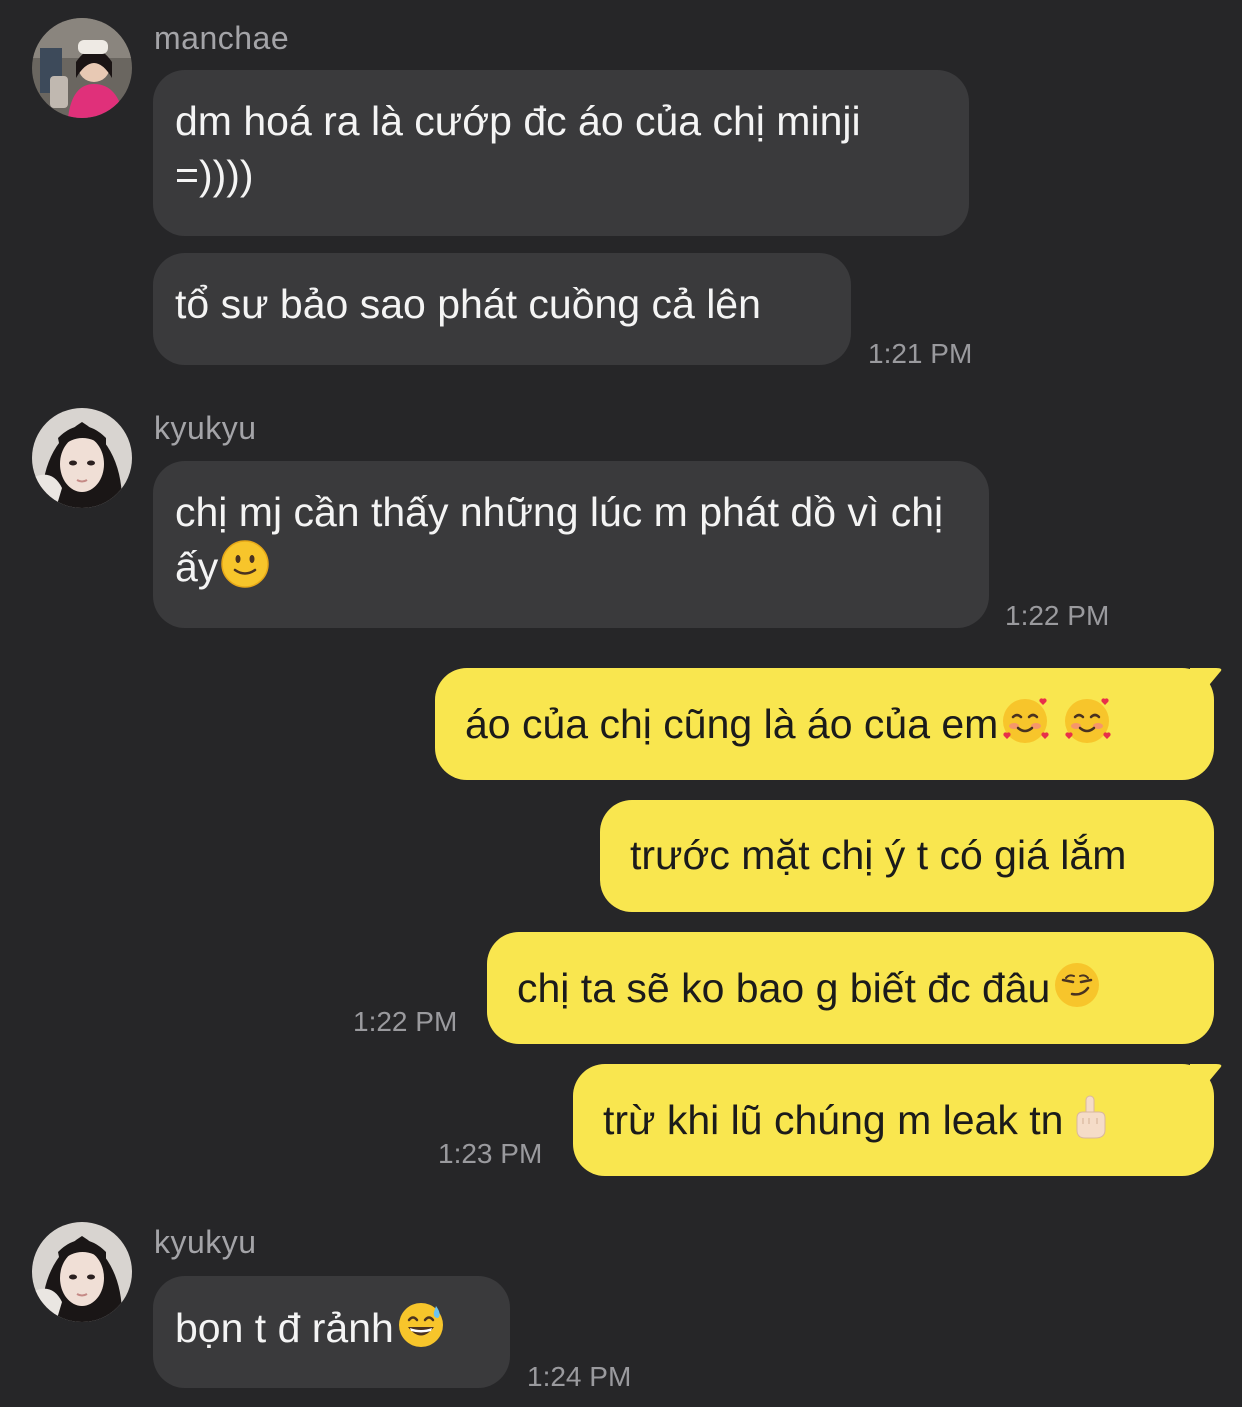  What do you see at coordinates (490, 1153) in the screenshot?
I see `message-timestamp: 1:23 PM` at bounding box center [490, 1153].